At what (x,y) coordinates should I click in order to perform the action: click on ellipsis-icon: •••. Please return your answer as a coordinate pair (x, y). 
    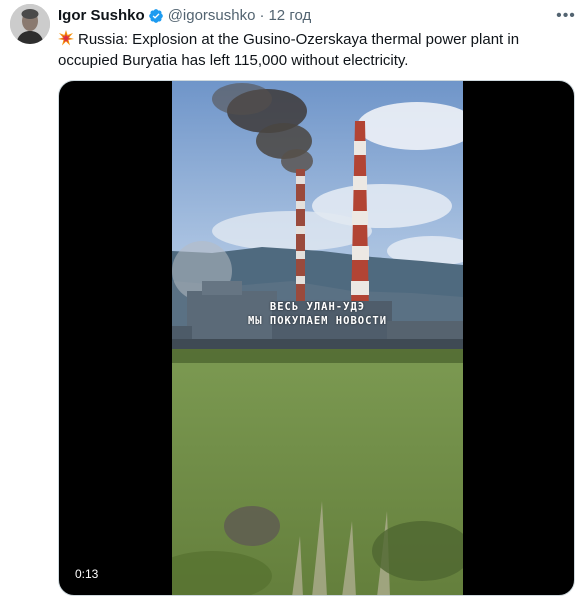
    Looking at the image, I should click on (566, 15).